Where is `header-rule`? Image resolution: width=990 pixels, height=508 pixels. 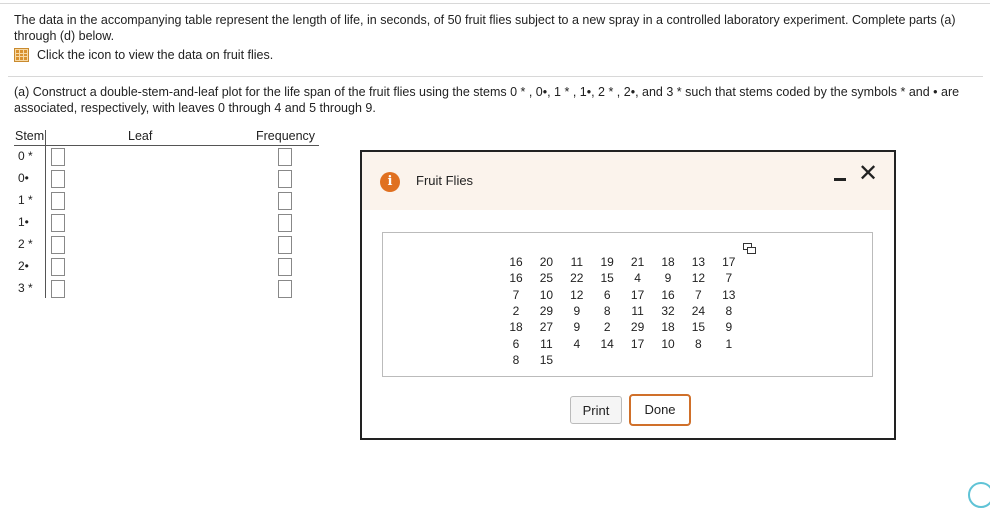
header-rule is located at coordinates (166, 145).